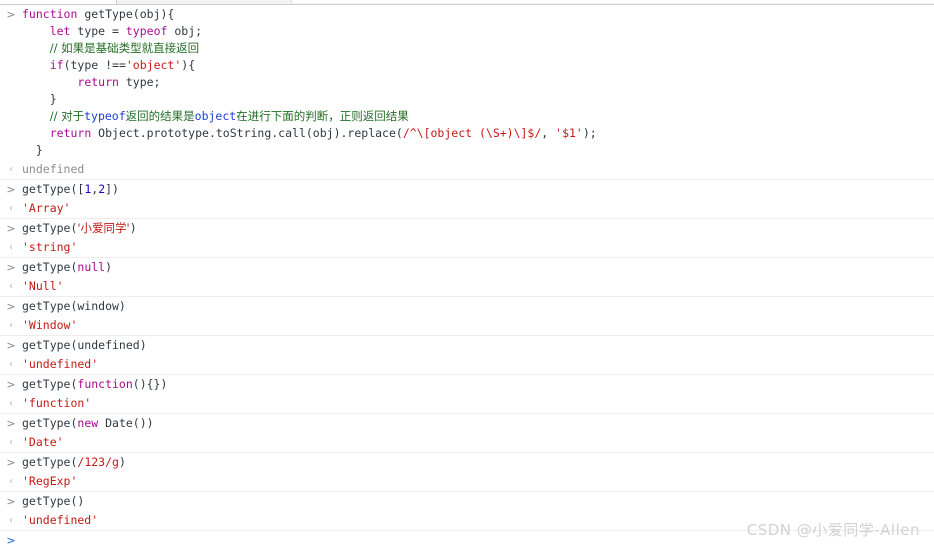 Image resolution: width=934 pixels, height=552 pixels. I want to click on console-result-row: ‹ 'Null', so click(467, 286).